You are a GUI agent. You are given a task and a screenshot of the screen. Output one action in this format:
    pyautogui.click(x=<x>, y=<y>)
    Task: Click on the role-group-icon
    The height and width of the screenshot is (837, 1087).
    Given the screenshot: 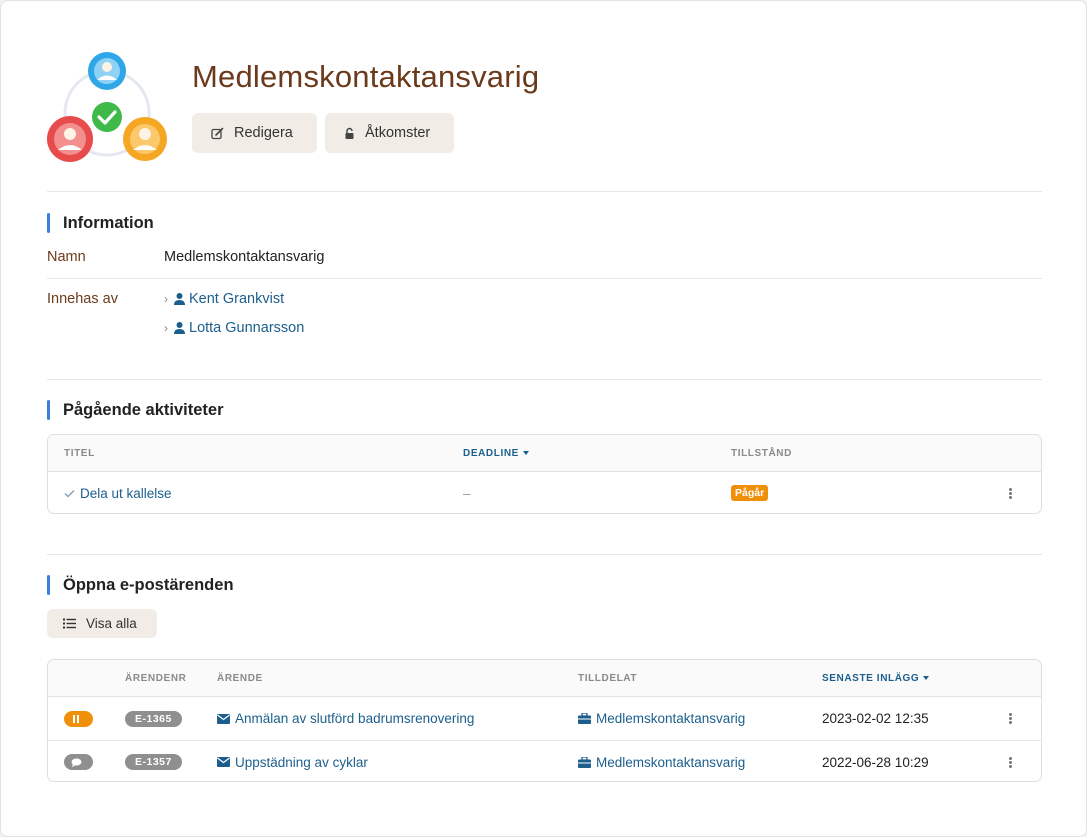 What is the action you would take?
    pyautogui.click(x=107, y=107)
    